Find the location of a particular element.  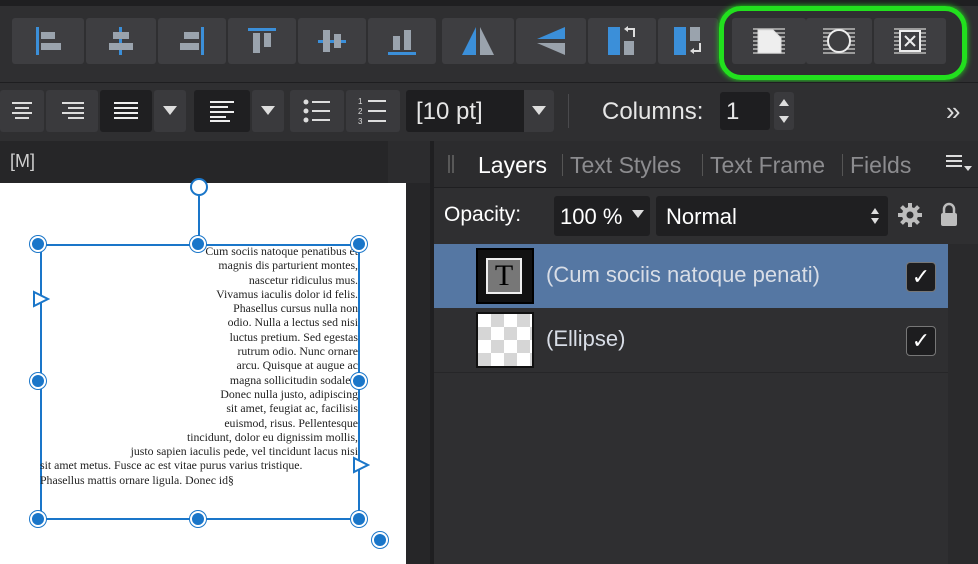

align-left-button is located at coordinates (48, 41).